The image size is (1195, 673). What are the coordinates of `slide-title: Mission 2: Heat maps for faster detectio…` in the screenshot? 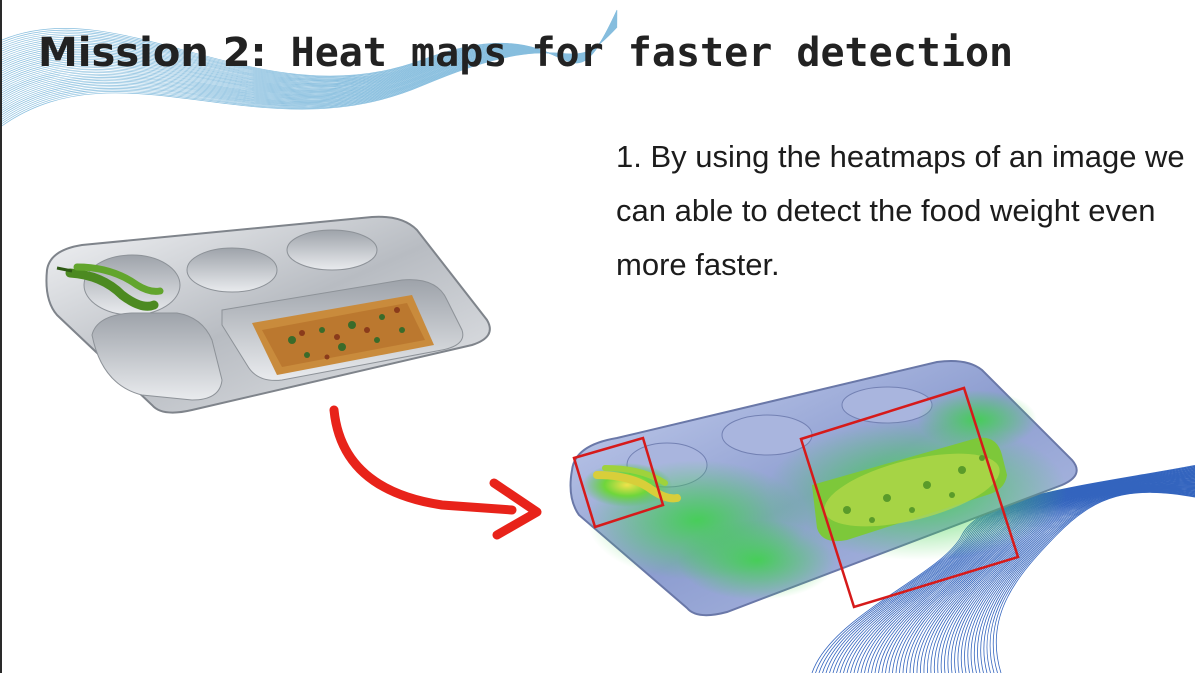 It's located at (525, 53).